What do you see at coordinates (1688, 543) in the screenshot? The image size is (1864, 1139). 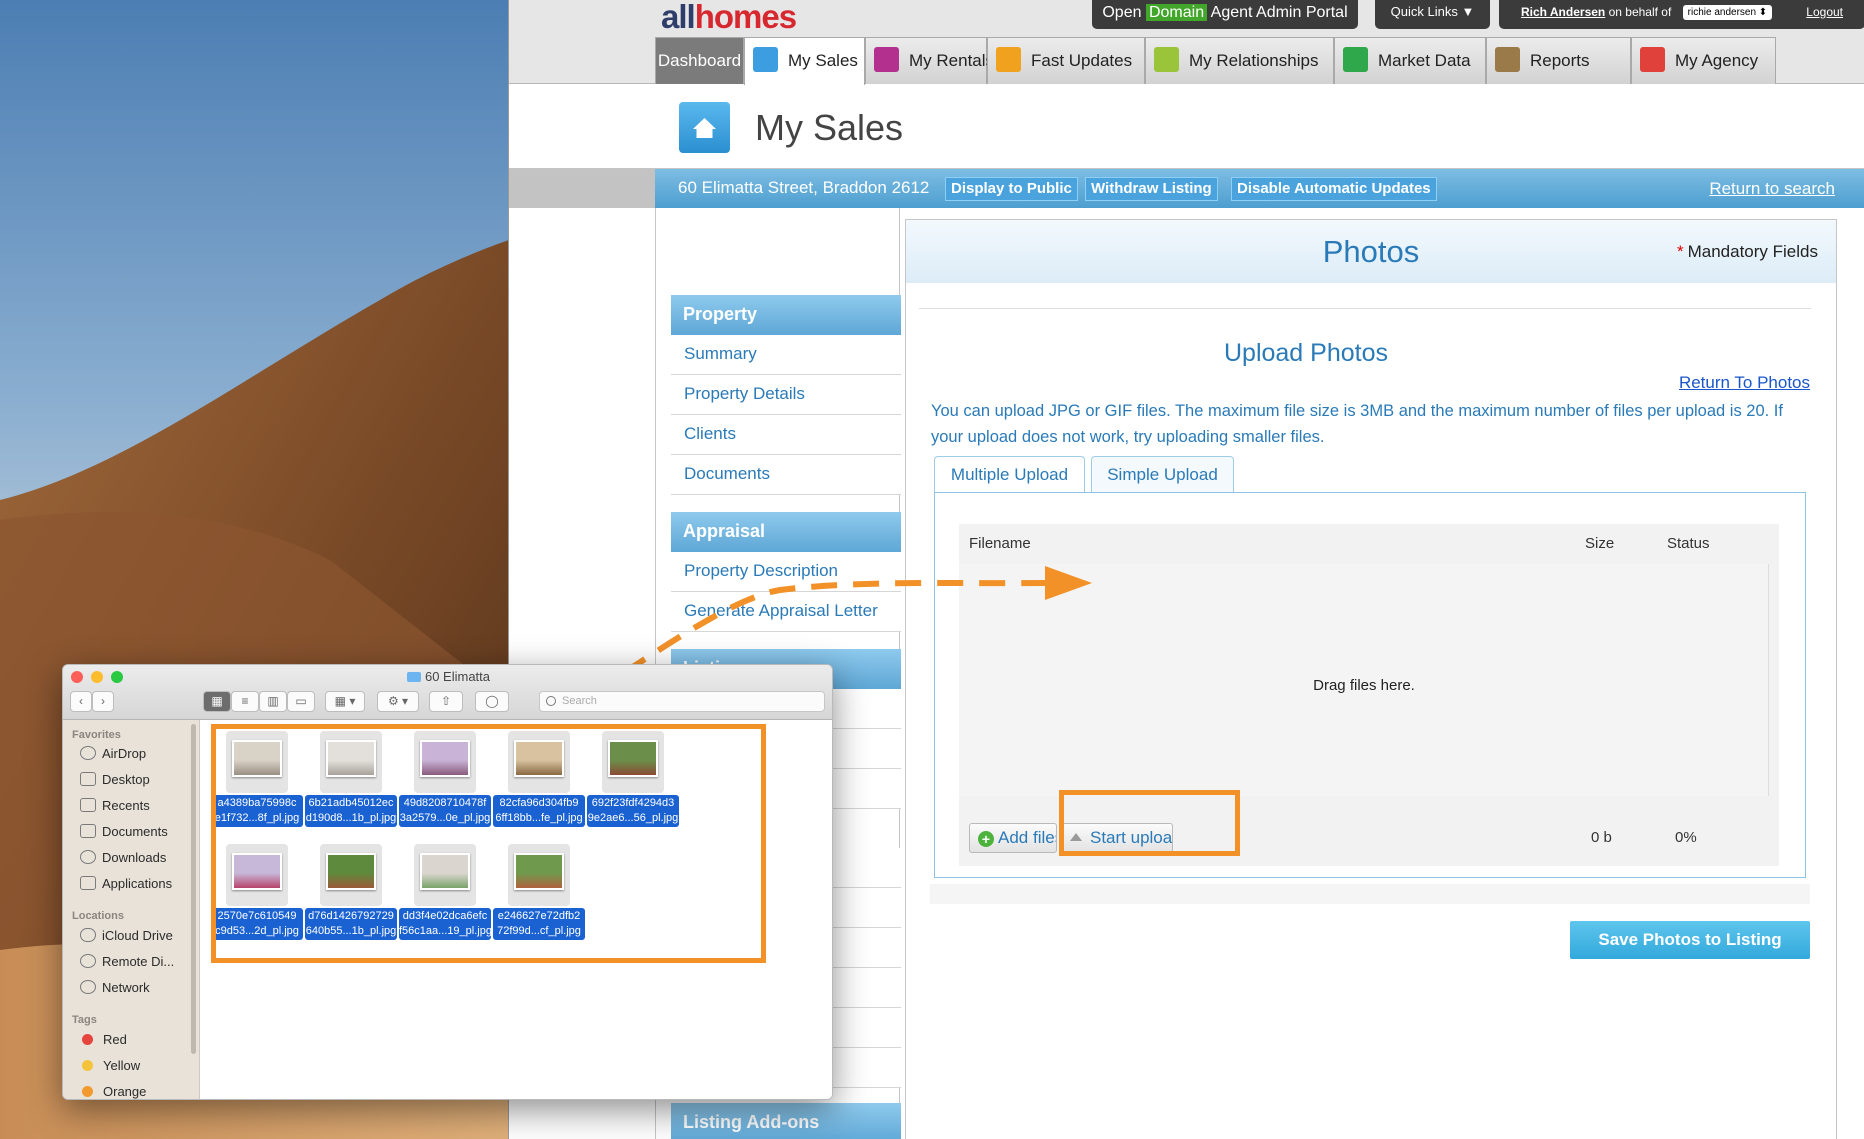 I see `column-status: Status` at bounding box center [1688, 543].